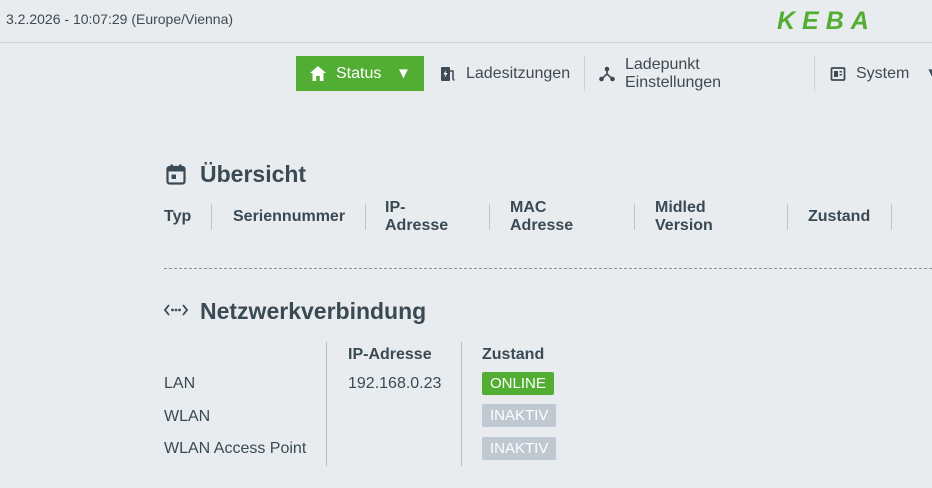 This screenshot has width=932, height=488. I want to click on network-title: Netzwerkverbindung, so click(313, 311).